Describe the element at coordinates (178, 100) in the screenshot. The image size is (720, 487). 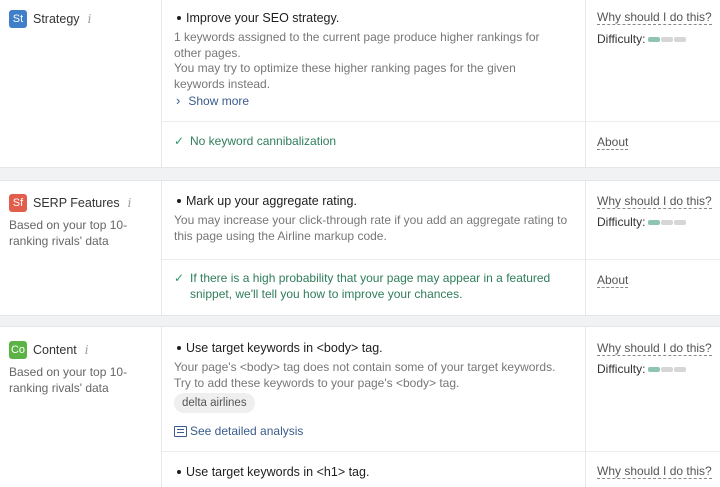
I see `chevron-right-icon: ›` at that location.